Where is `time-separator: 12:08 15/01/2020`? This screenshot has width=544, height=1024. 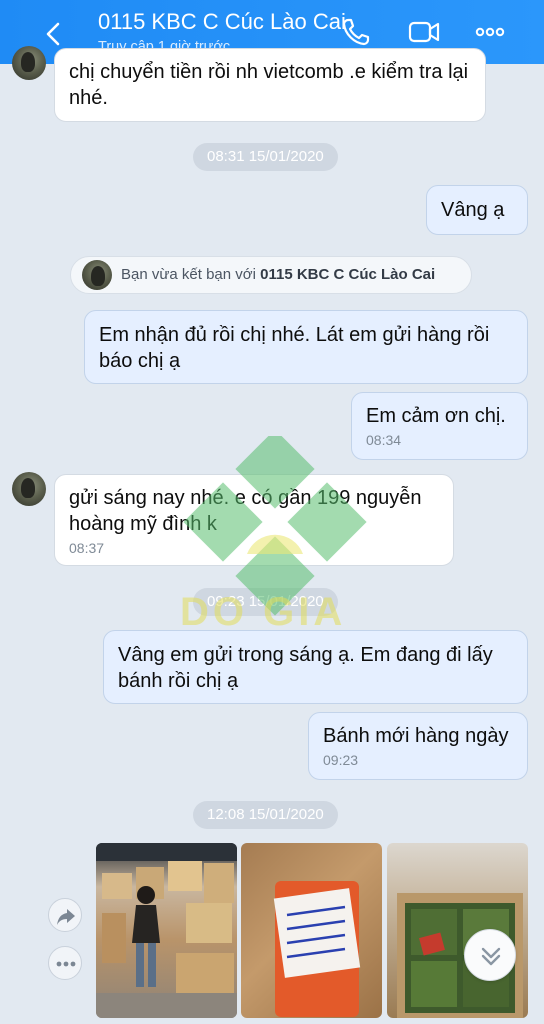
time-separator: 12:08 15/01/2020 is located at coordinates (265, 815).